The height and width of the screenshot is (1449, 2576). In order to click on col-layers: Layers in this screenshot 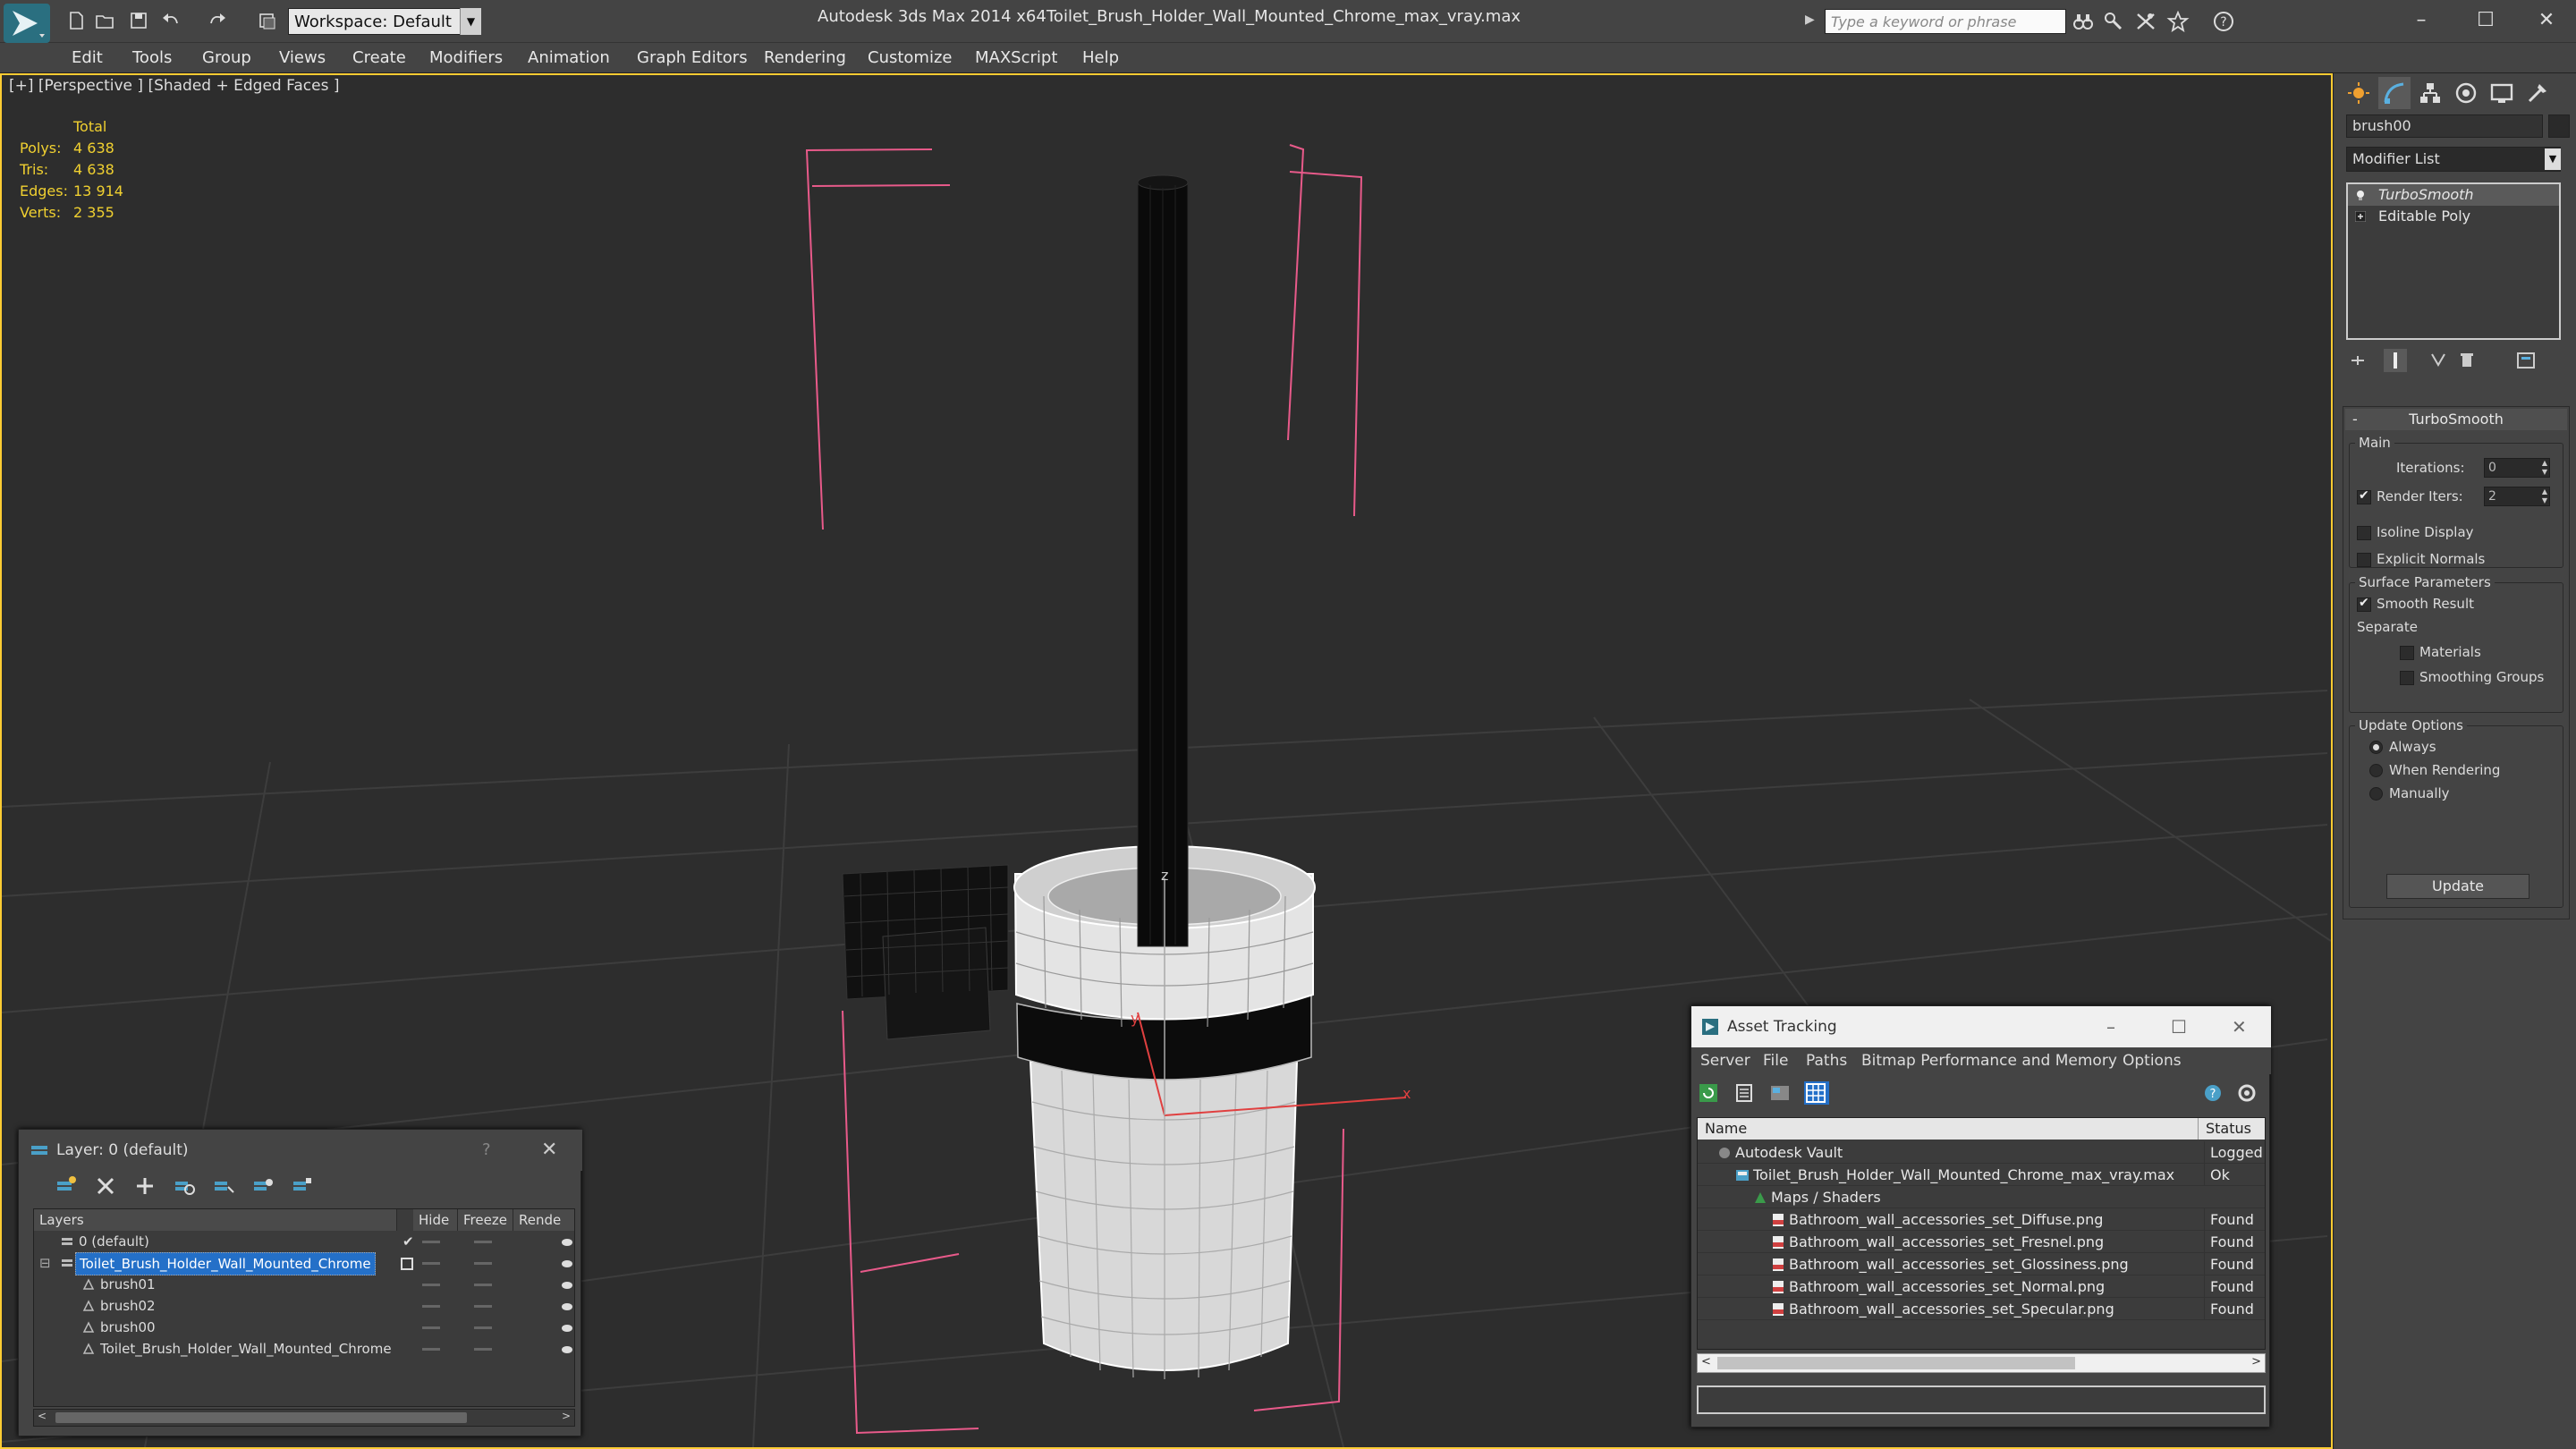, I will do `click(215, 1220)`.